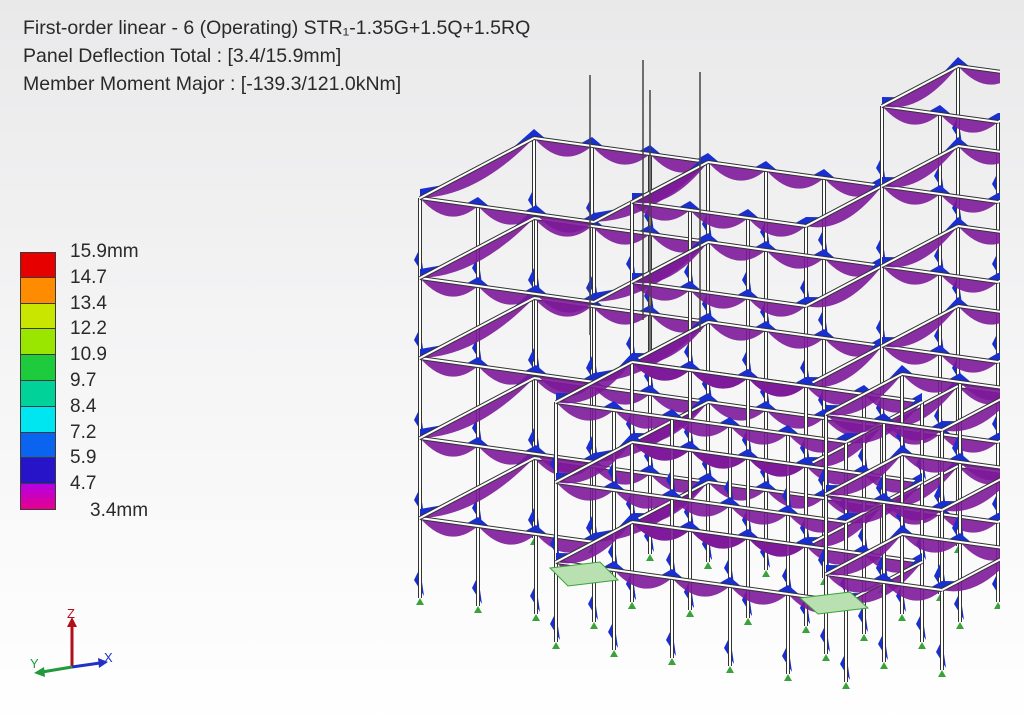  Describe the element at coordinates (83, 458) in the screenshot. I see `legend-label: 5.9` at that location.